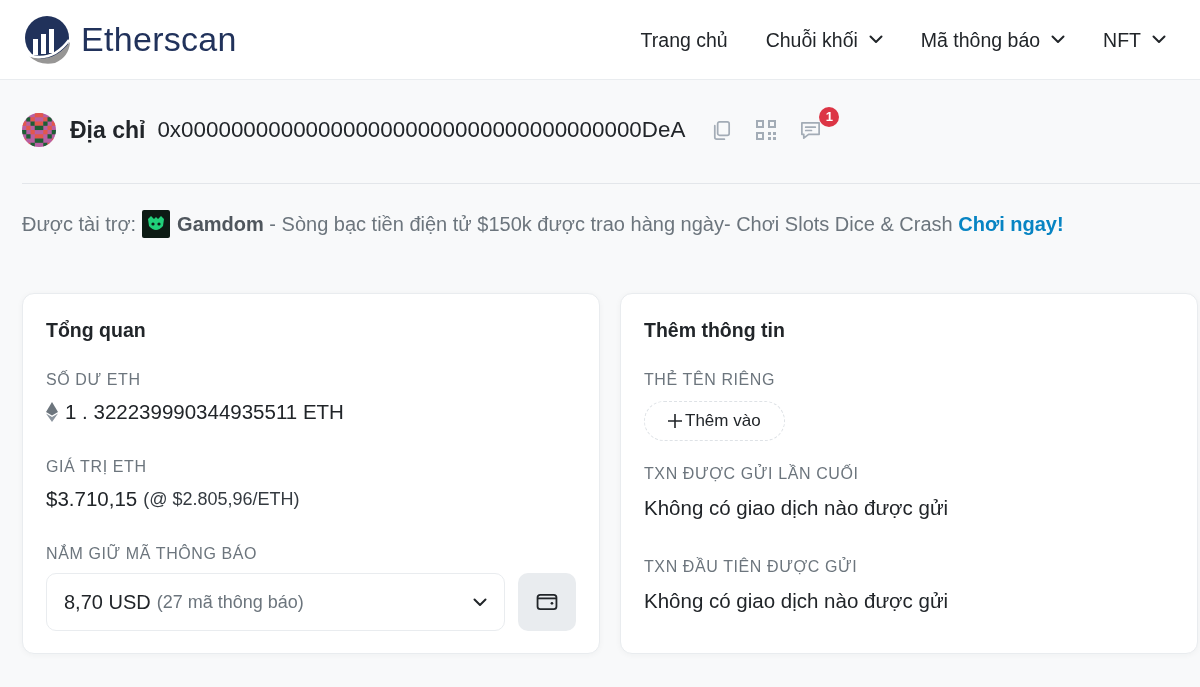 The image size is (1200, 687). Describe the element at coordinates (52, 412) in the screenshot. I see `ethereum-icon` at that location.